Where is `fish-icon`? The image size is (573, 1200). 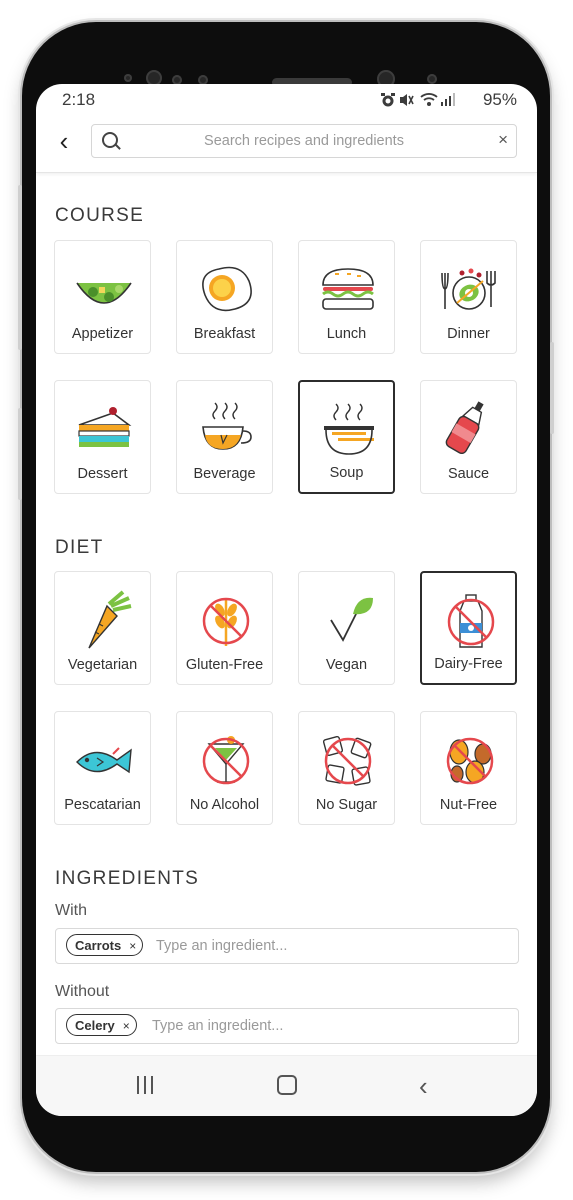 fish-icon is located at coordinates (104, 760).